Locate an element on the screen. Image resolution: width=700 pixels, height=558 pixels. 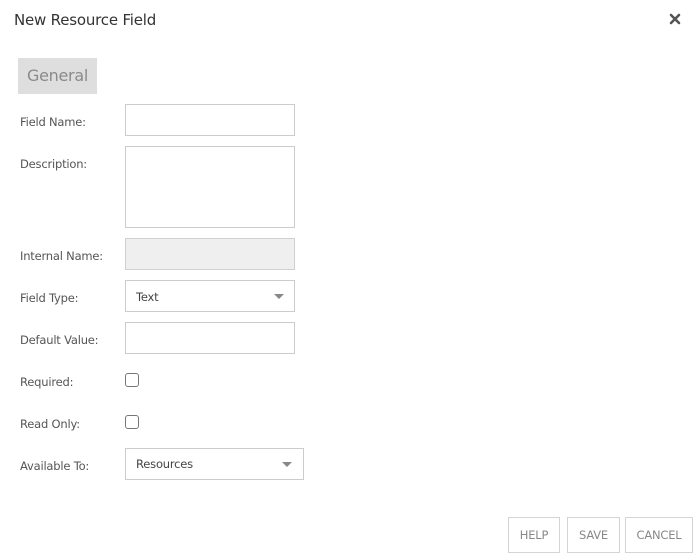
internal-name-label: Internal Name: is located at coordinates (61, 256).